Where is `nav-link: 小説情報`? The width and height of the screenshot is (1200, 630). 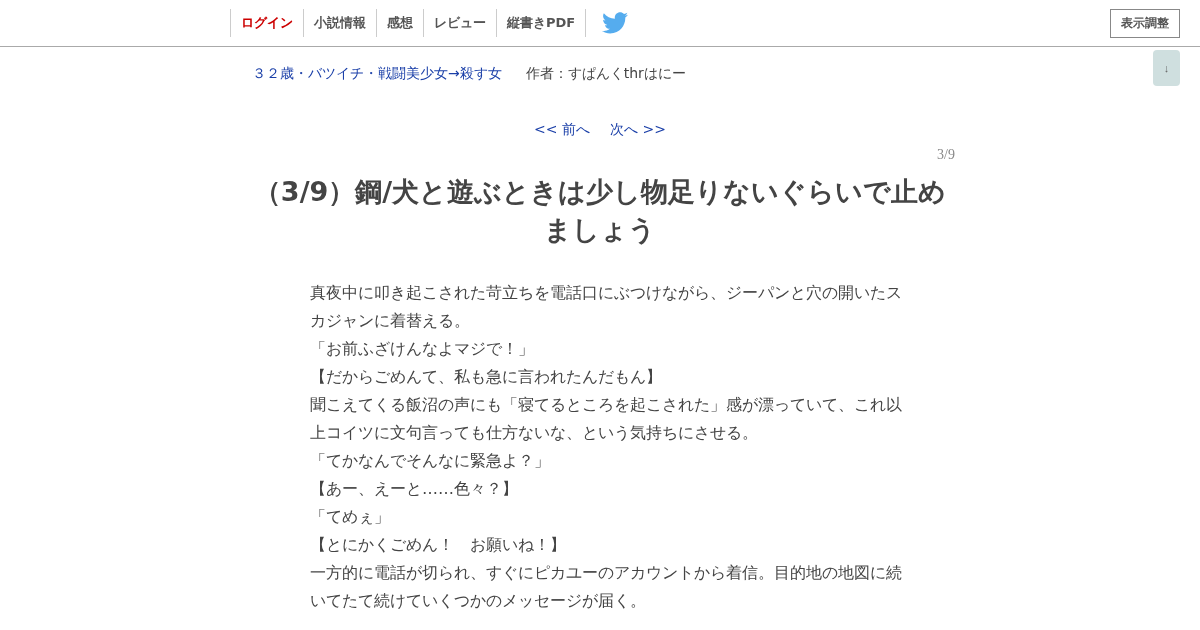 nav-link: 小説情報 is located at coordinates (339, 23).